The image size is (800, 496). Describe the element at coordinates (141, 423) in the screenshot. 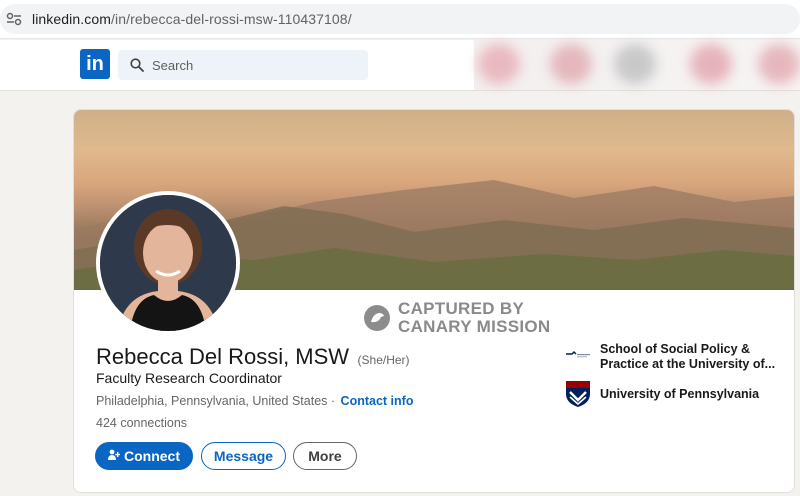

I see `connections-count: 424 connections` at that location.